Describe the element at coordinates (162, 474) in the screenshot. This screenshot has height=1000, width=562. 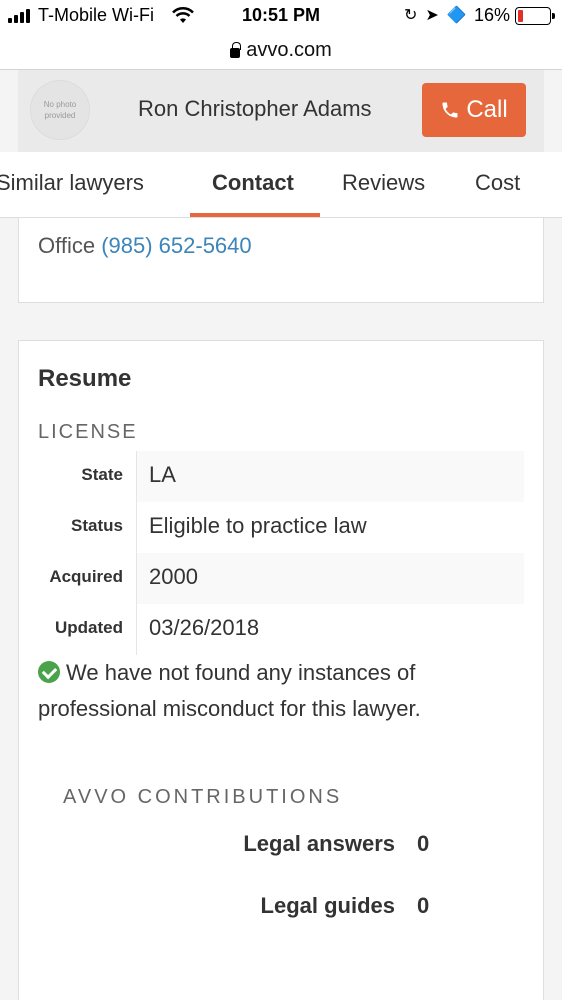
I see `license-value: LA` at that location.